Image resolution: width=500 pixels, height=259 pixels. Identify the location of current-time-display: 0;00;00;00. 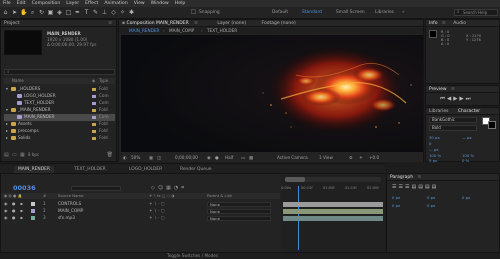
(186, 158).